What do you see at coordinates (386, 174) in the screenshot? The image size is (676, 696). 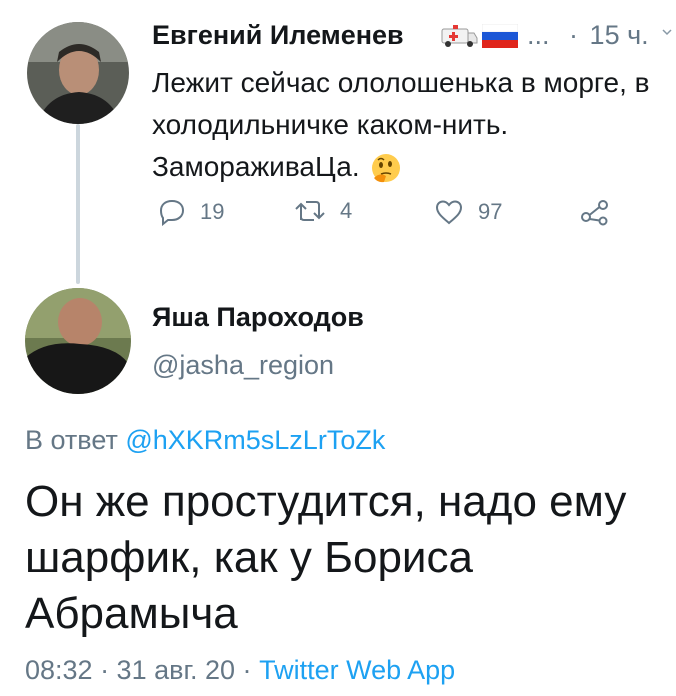 I see `thinking-face-icon` at bounding box center [386, 174].